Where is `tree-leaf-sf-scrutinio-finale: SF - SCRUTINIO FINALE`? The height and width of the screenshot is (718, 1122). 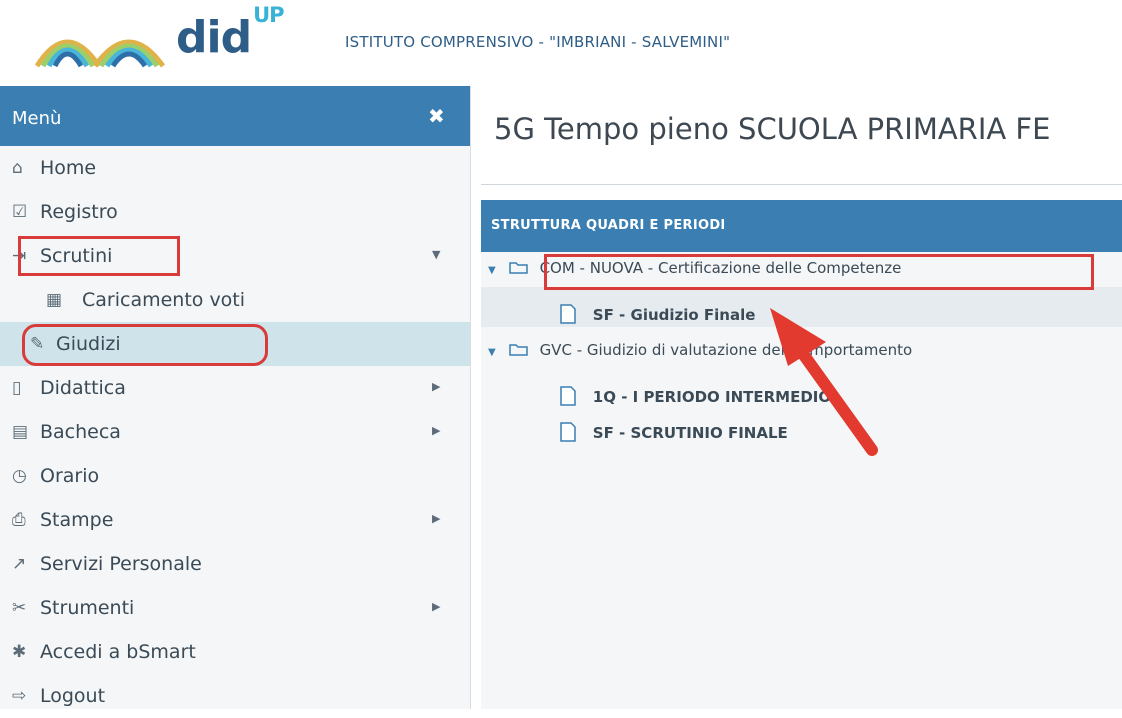 tree-leaf-sf-scrutinio-finale: SF - SCRUTINIO FINALE is located at coordinates (674, 430).